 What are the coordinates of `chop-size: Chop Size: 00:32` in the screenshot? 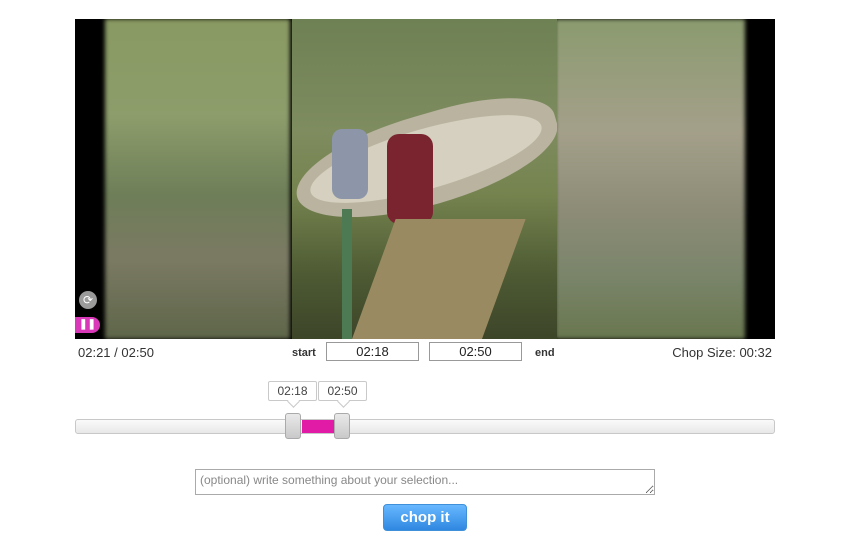 It's located at (722, 352).